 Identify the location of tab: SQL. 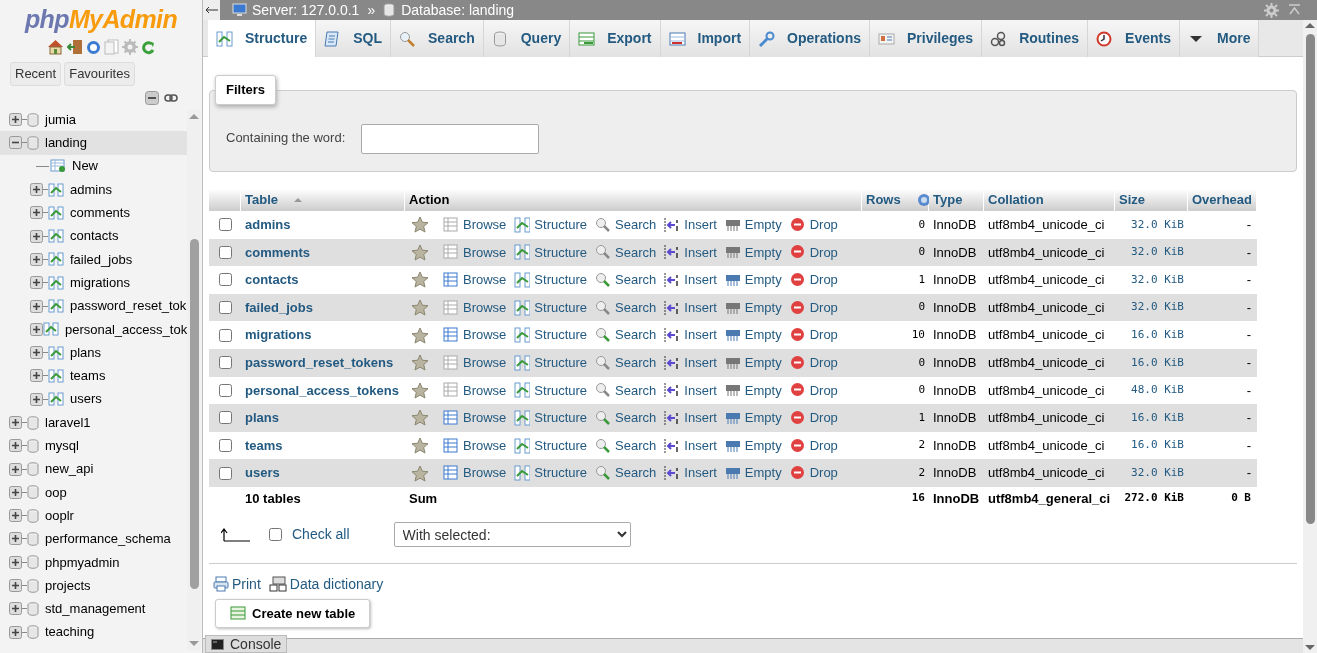
(353, 38).